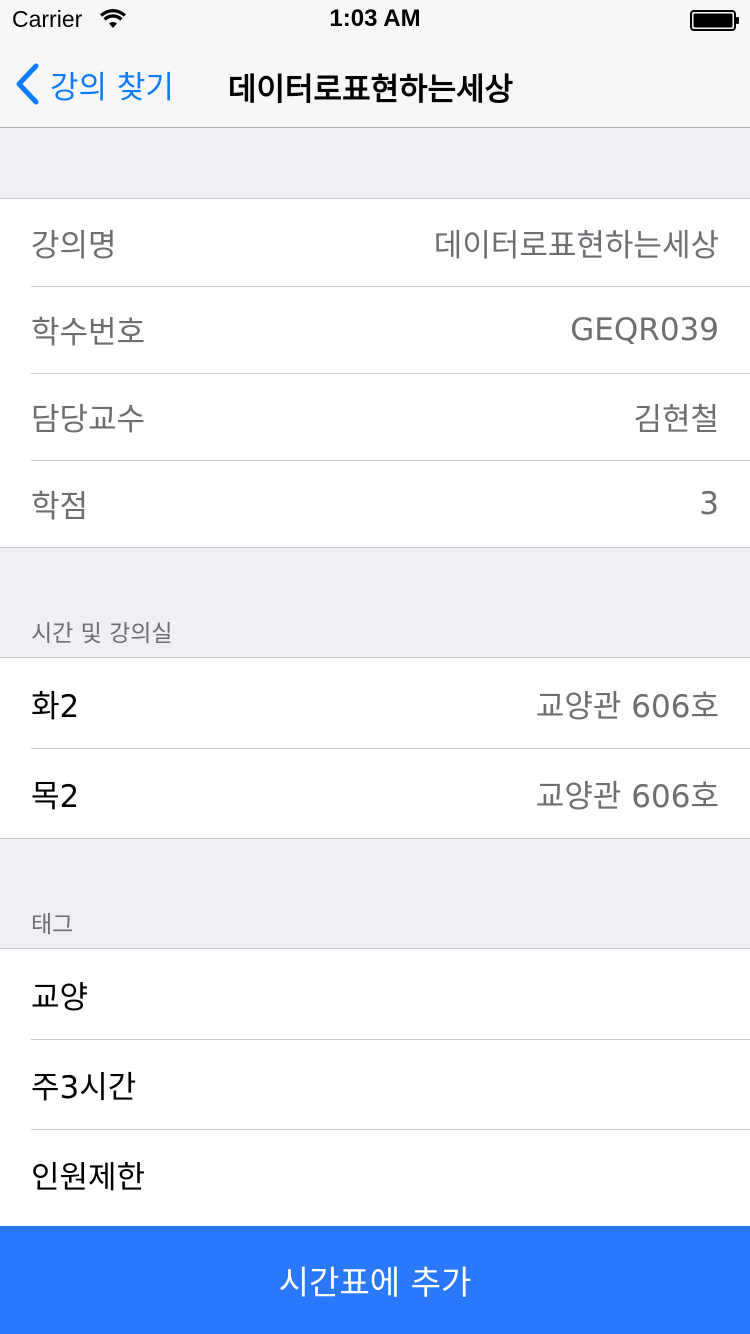 This screenshot has width=750, height=1334. I want to click on status-bar: Carrier 1:03 AM, so click(375, 20).